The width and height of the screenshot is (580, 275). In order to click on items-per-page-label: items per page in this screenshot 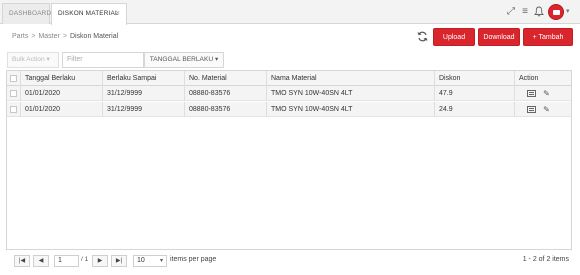, I will do `click(193, 259)`.